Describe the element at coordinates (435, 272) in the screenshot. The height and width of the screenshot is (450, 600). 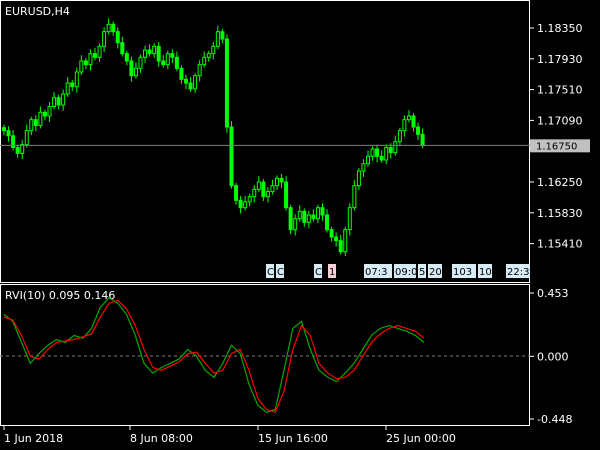
I see `event-tag-label: 20` at that location.